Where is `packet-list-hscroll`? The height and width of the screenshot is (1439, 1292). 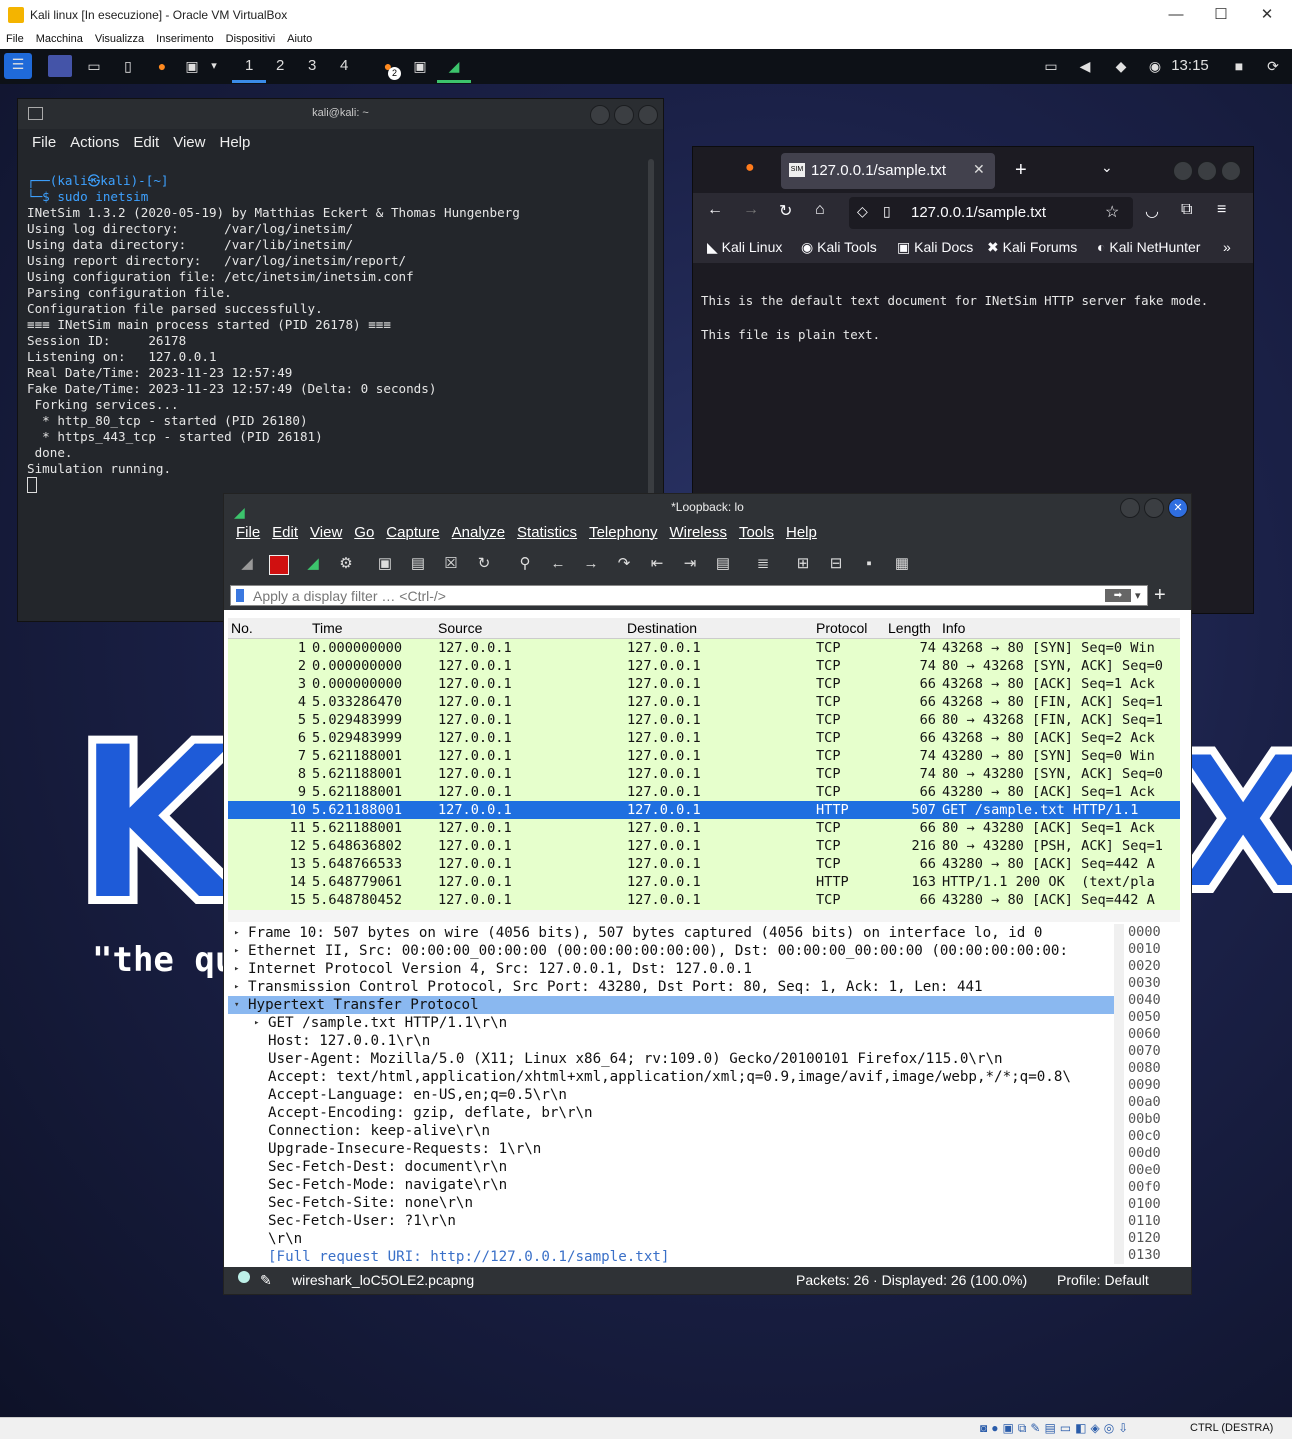 packet-list-hscroll is located at coordinates (704, 916).